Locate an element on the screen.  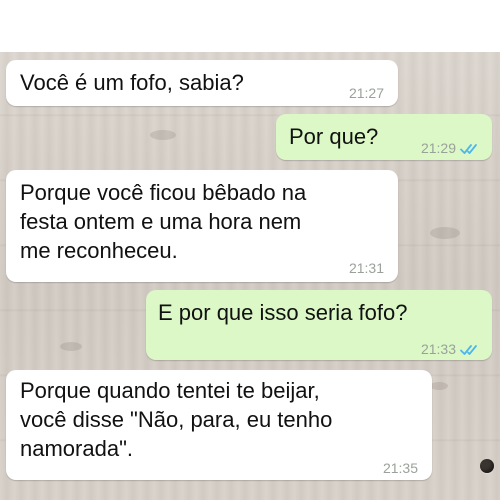
timestamp: 21:29 is located at coordinates (438, 148).